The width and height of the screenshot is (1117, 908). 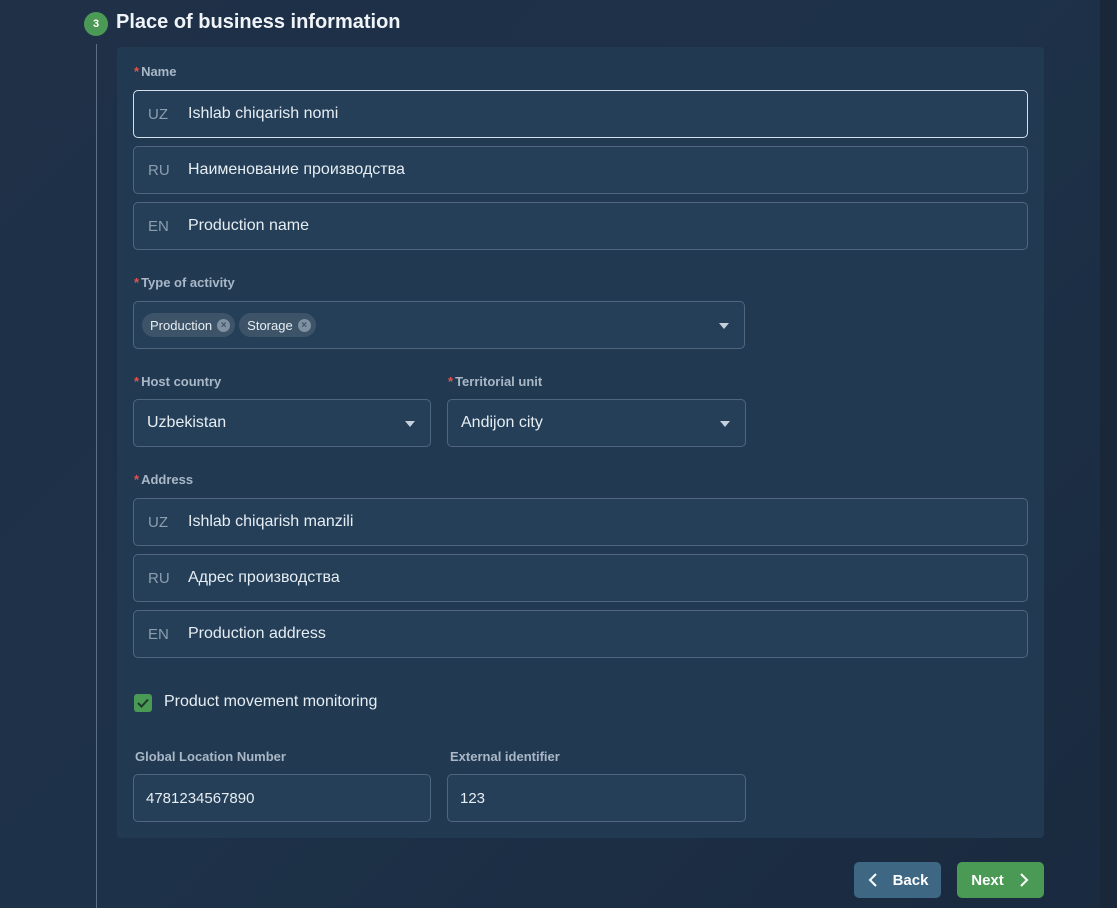 I want to click on host-country-label-text: Host country, so click(x=181, y=381).